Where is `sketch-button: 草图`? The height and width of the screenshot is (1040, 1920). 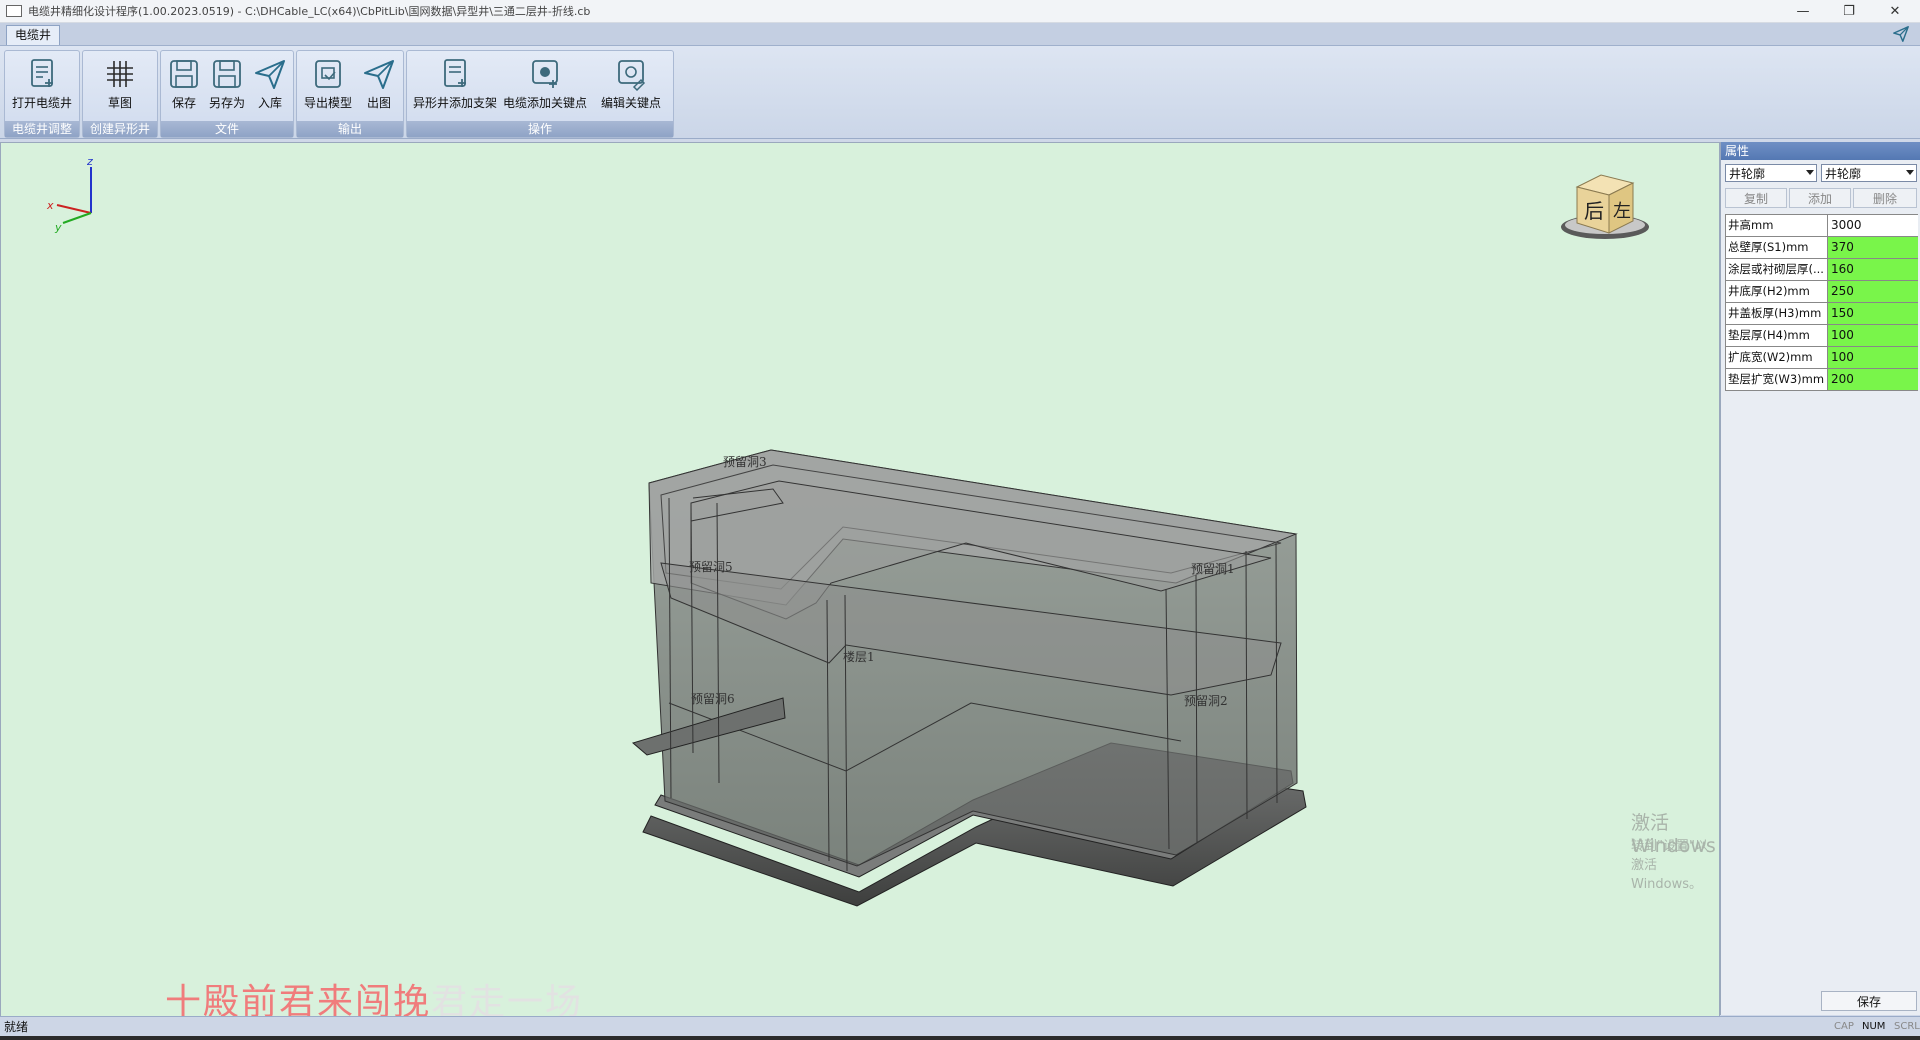
sketch-button: 草图 is located at coordinates (120, 85).